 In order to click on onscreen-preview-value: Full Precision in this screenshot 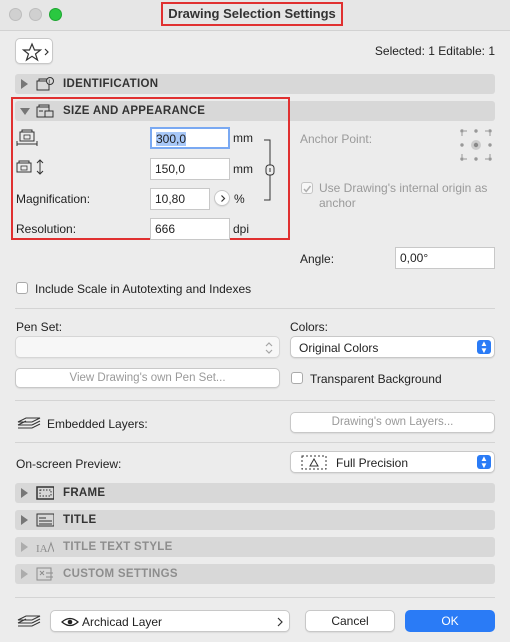, I will do `click(372, 463)`.